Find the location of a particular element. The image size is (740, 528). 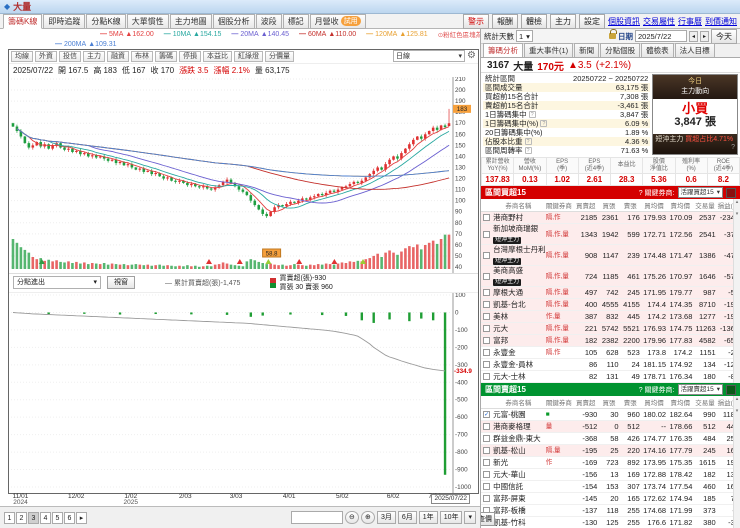

sell-row-8: 富邦-板橋-137118255174.68171.99373-5 is located at coordinates (610, 510).